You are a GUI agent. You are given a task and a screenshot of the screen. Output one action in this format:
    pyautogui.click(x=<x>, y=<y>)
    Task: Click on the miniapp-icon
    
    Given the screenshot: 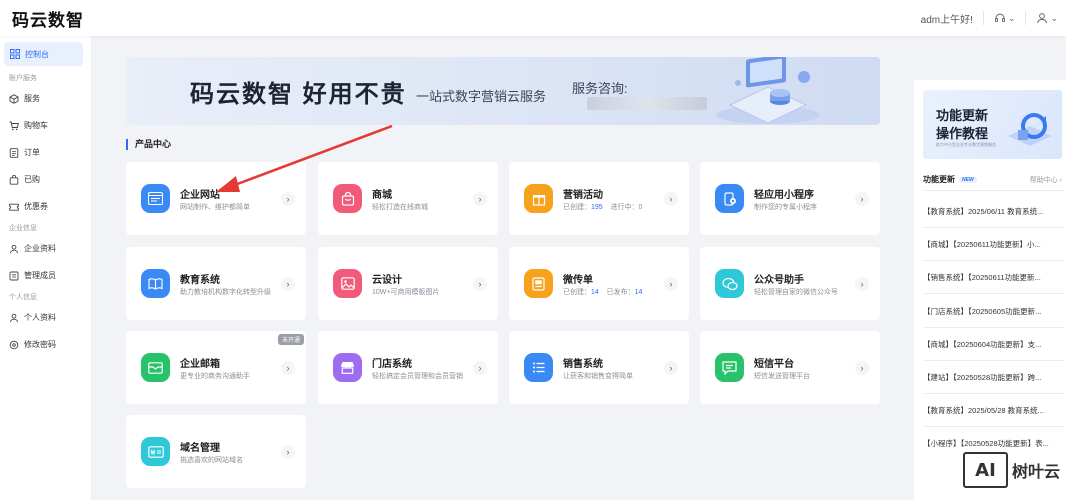 What is the action you would take?
    pyautogui.click(x=729, y=198)
    